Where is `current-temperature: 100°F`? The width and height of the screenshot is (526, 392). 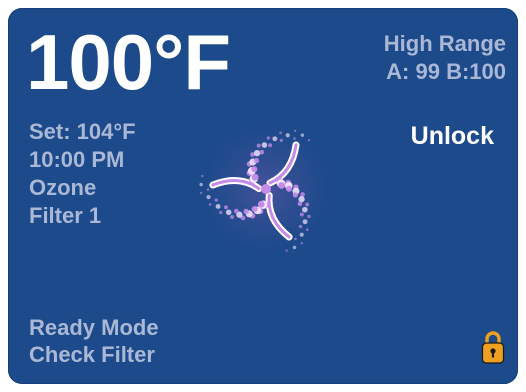
current-temperature: 100°F is located at coordinates (128, 62).